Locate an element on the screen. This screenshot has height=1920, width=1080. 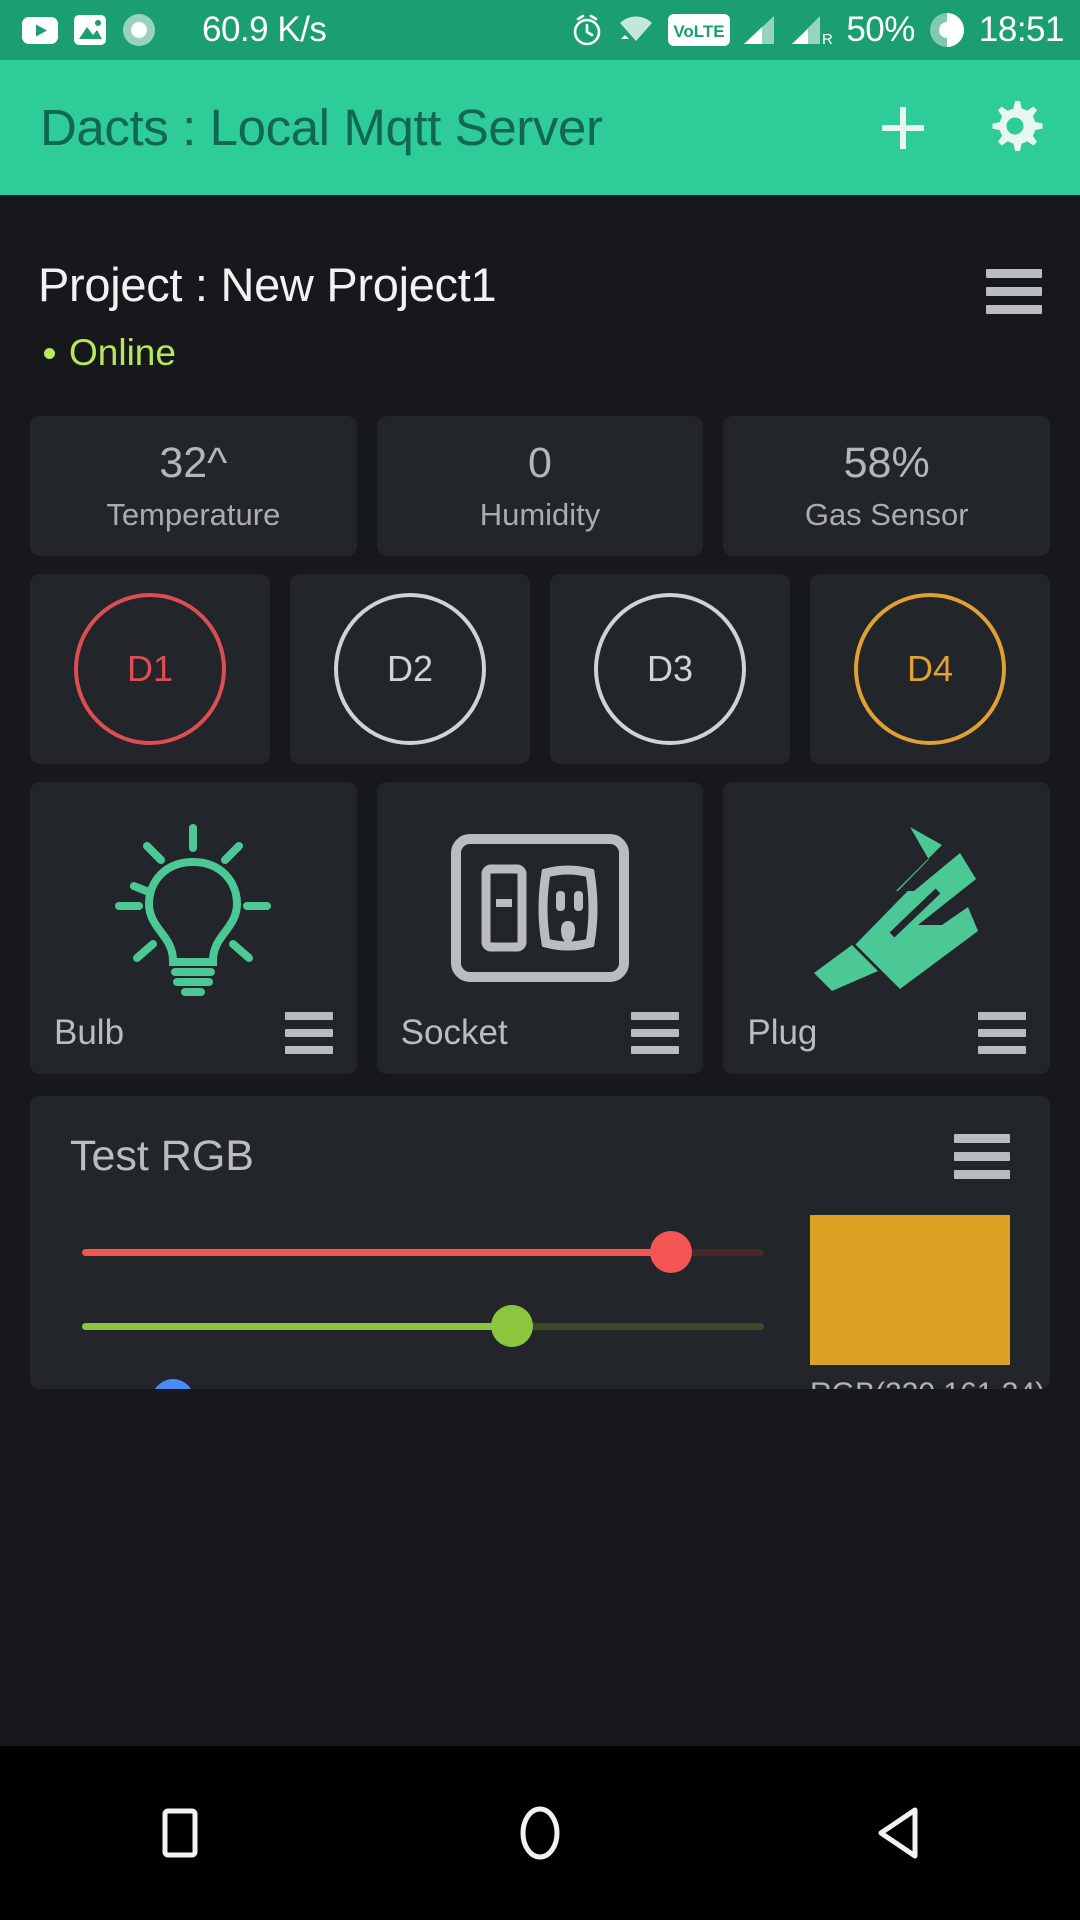
rgb-slider-blue is located at coordinates (423, 1376).